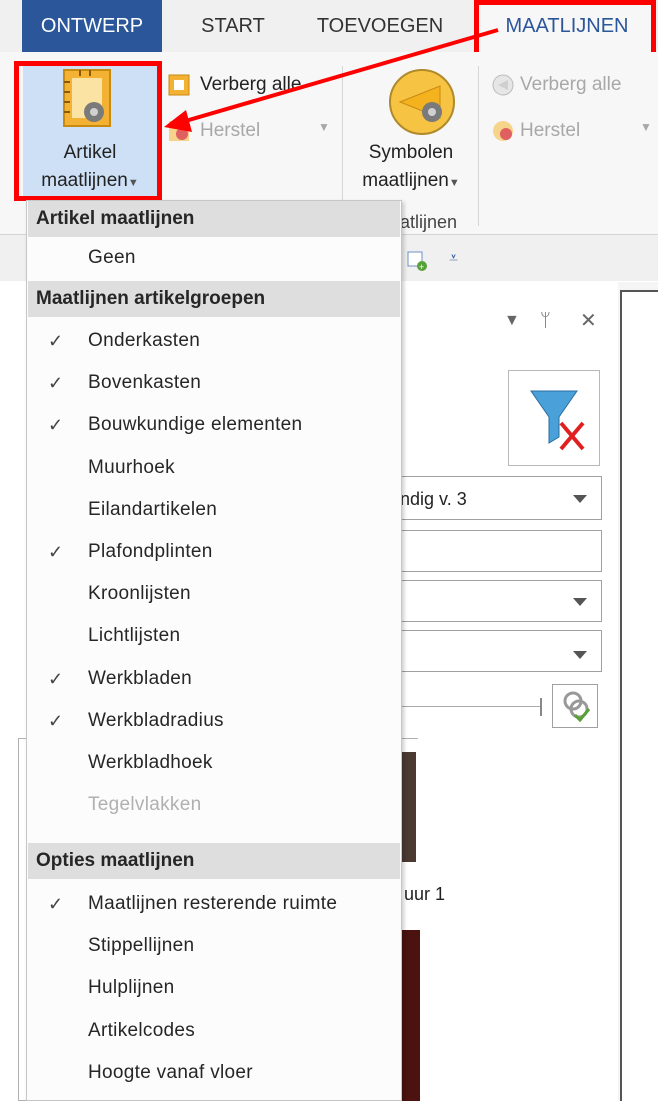  I want to click on menu-header-artikel-maatlijnen: Artikel maatlijnen, so click(214, 219).